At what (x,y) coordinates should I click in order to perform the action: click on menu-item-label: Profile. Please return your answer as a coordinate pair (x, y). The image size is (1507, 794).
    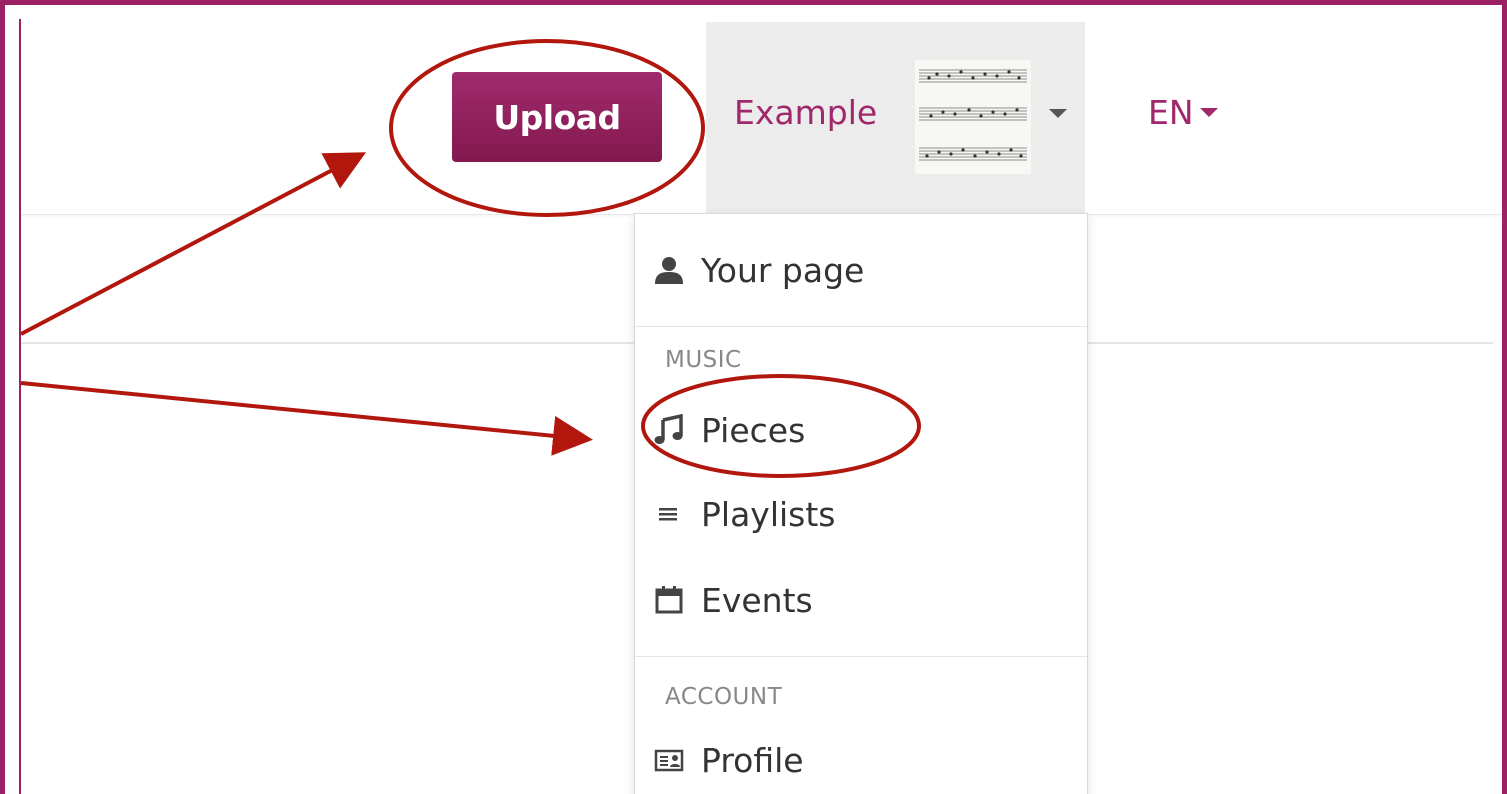
    Looking at the image, I should click on (752, 760).